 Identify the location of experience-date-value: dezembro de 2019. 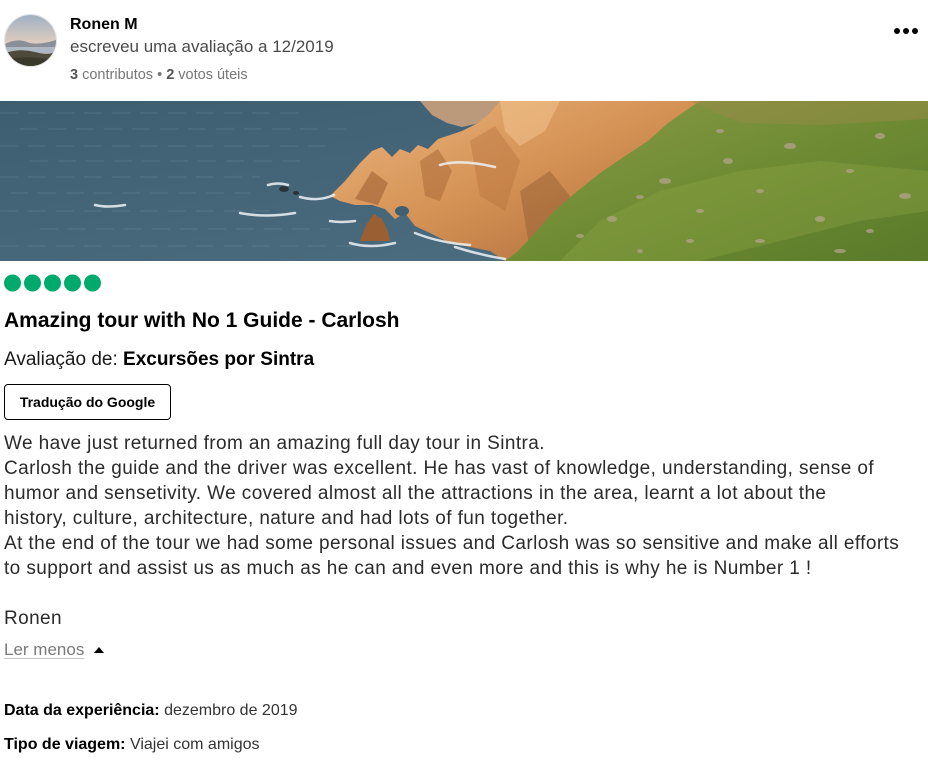
(231, 710).